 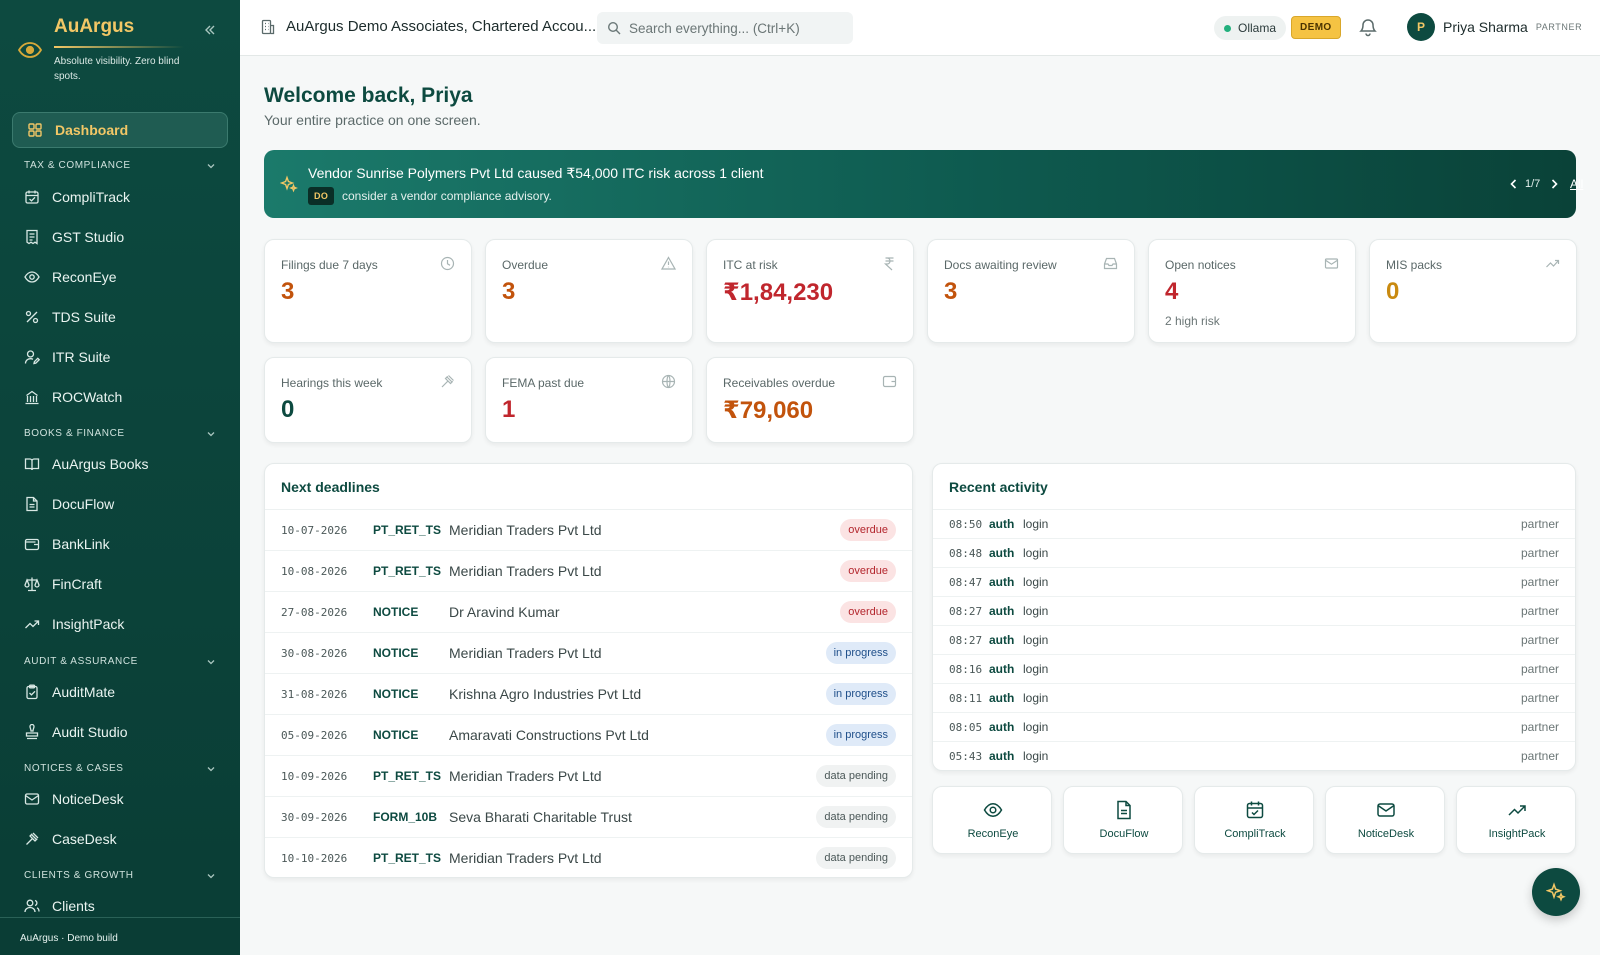 What do you see at coordinates (74, 433) in the screenshot?
I see `section-title: BOOKS & FINANCE` at bounding box center [74, 433].